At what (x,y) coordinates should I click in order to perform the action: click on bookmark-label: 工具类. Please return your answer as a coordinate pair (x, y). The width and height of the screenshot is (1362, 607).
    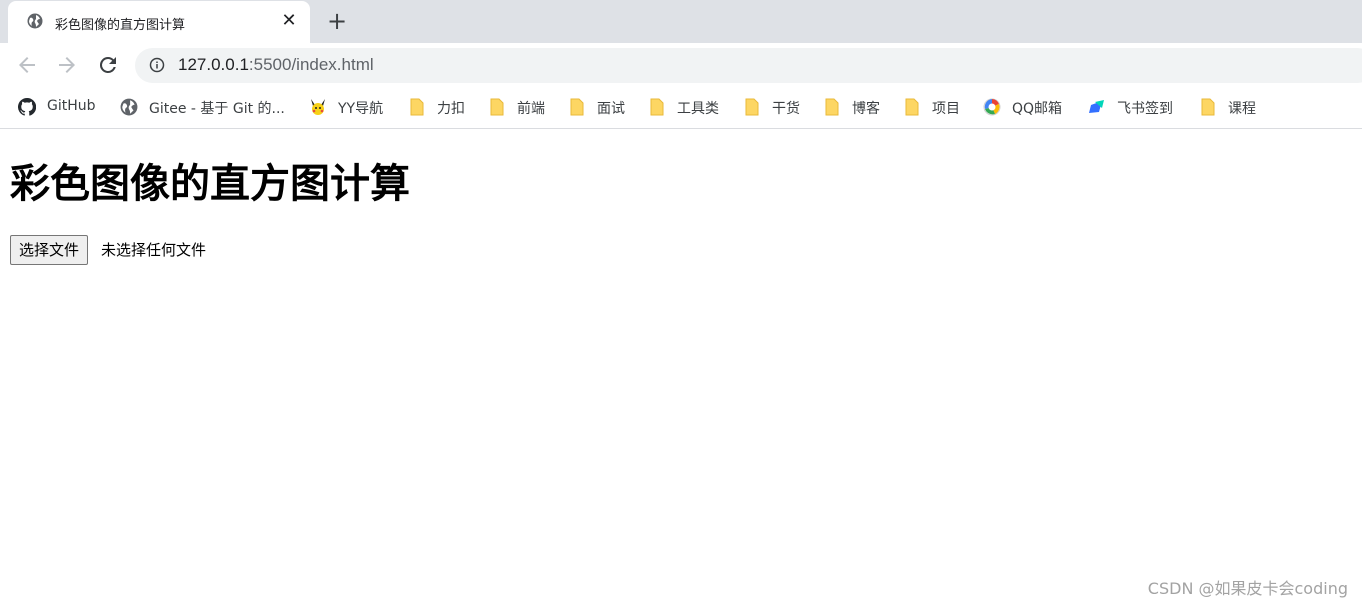
    Looking at the image, I should click on (698, 109).